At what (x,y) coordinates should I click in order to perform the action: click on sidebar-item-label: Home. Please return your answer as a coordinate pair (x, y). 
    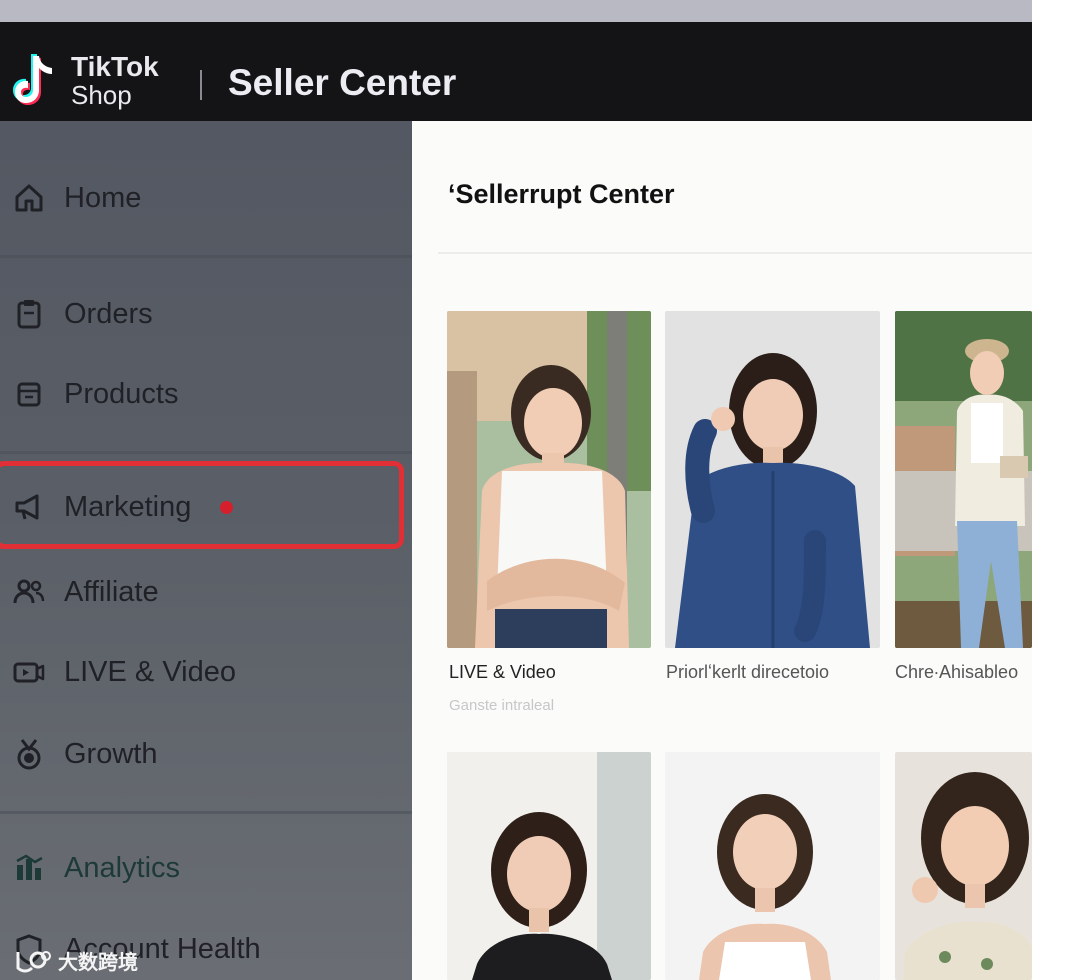
    Looking at the image, I should click on (103, 197).